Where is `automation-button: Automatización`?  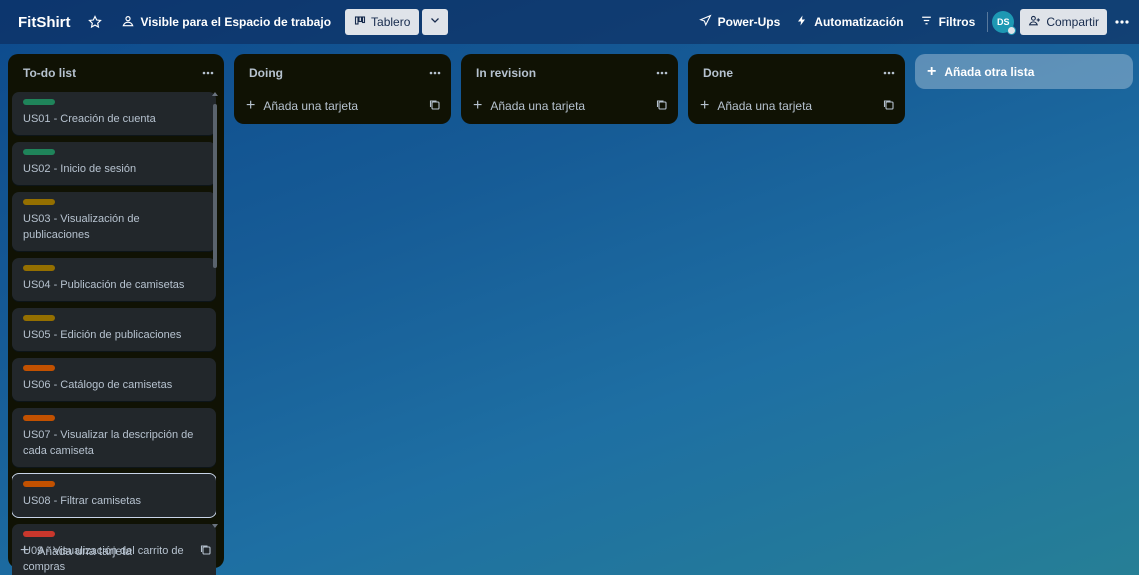
automation-button: Automatización is located at coordinates (849, 22).